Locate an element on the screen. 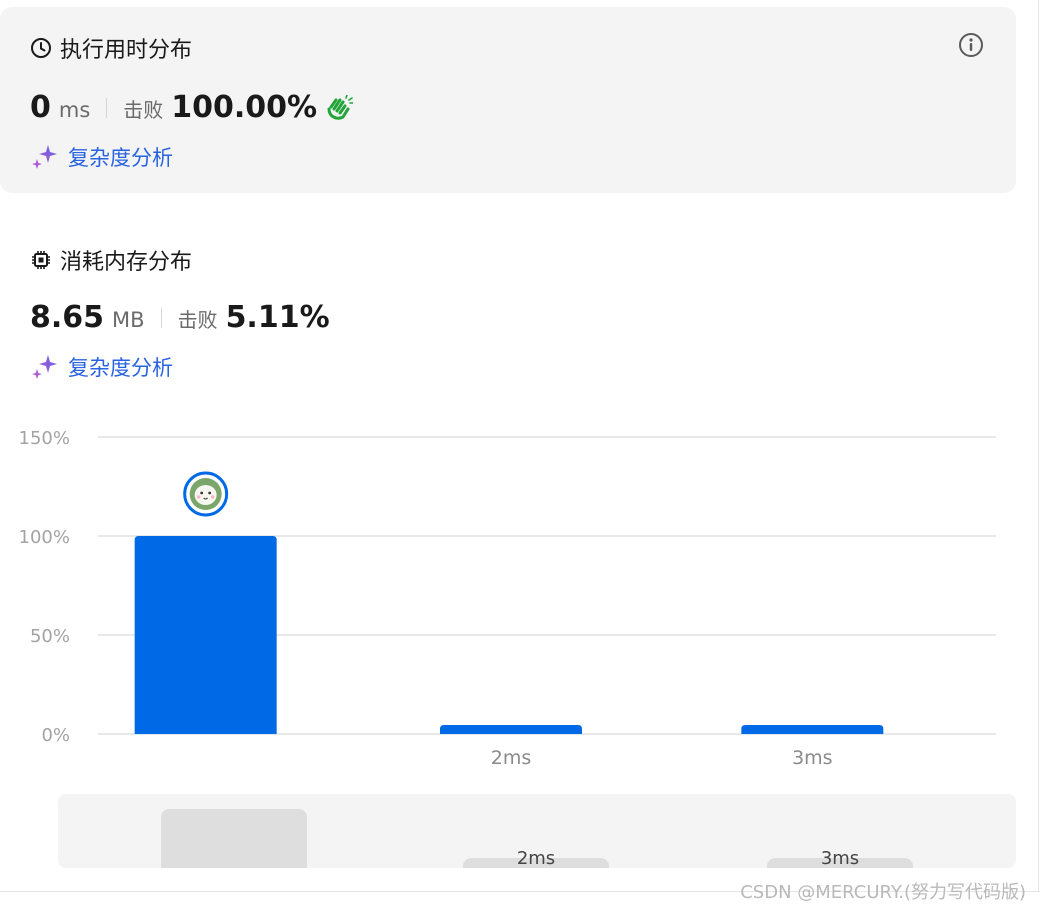 Image resolution: width=1040 pixels, height=908 pixels. memory-beats-label: 击败 is located at coordinates (197, 320).